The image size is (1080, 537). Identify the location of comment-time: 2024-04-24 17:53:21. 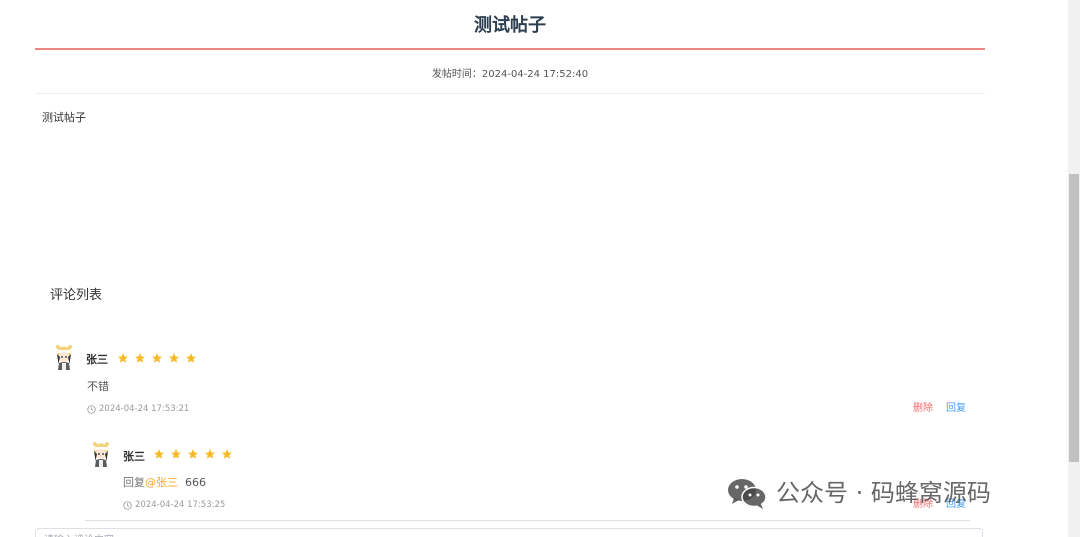
(138, 409).